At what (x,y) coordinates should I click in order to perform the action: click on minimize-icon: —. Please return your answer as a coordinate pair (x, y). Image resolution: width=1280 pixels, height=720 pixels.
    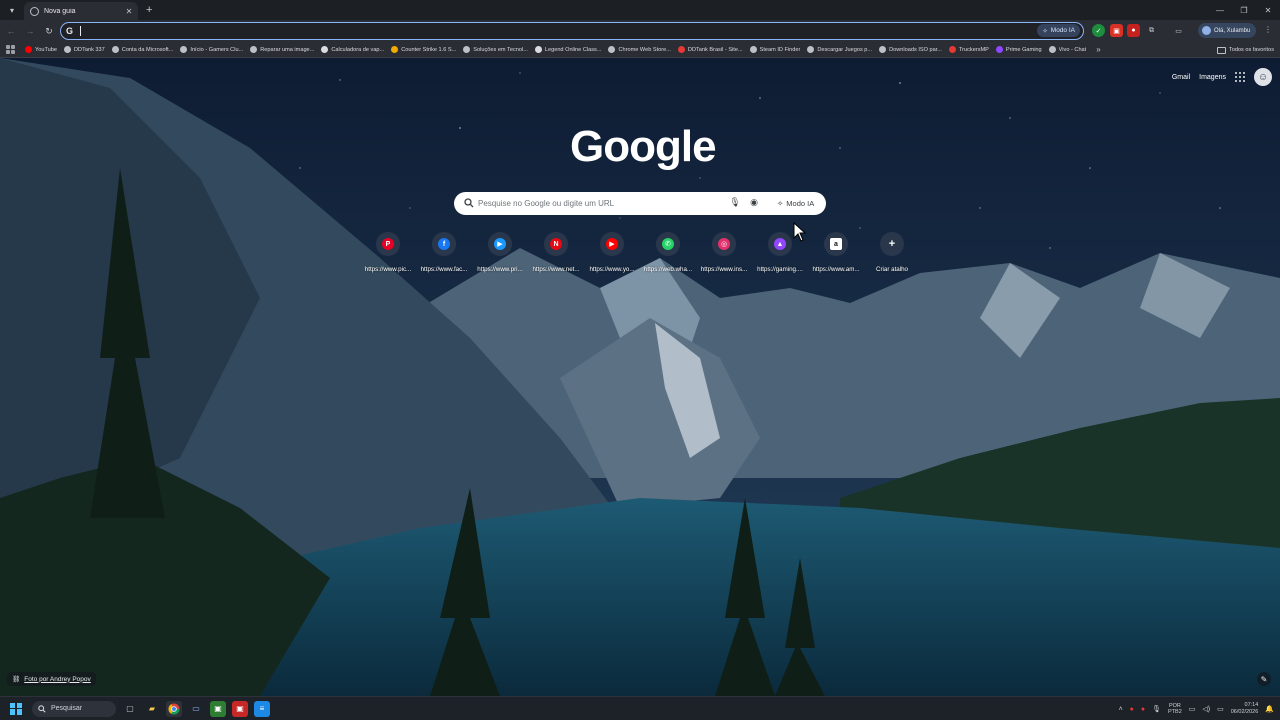
    Looking at the image, I should click on (1220, 10).